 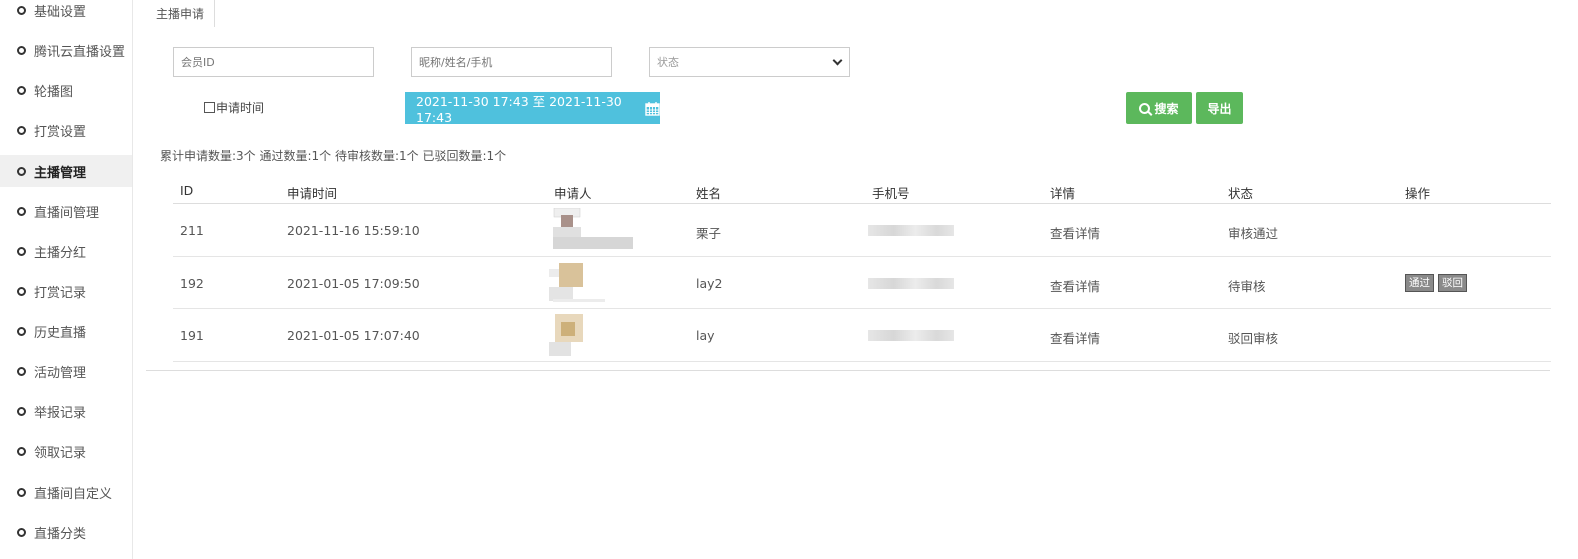 I want to click on sidebar-item-live-category: 直播分类, so click(x=66, y=532).